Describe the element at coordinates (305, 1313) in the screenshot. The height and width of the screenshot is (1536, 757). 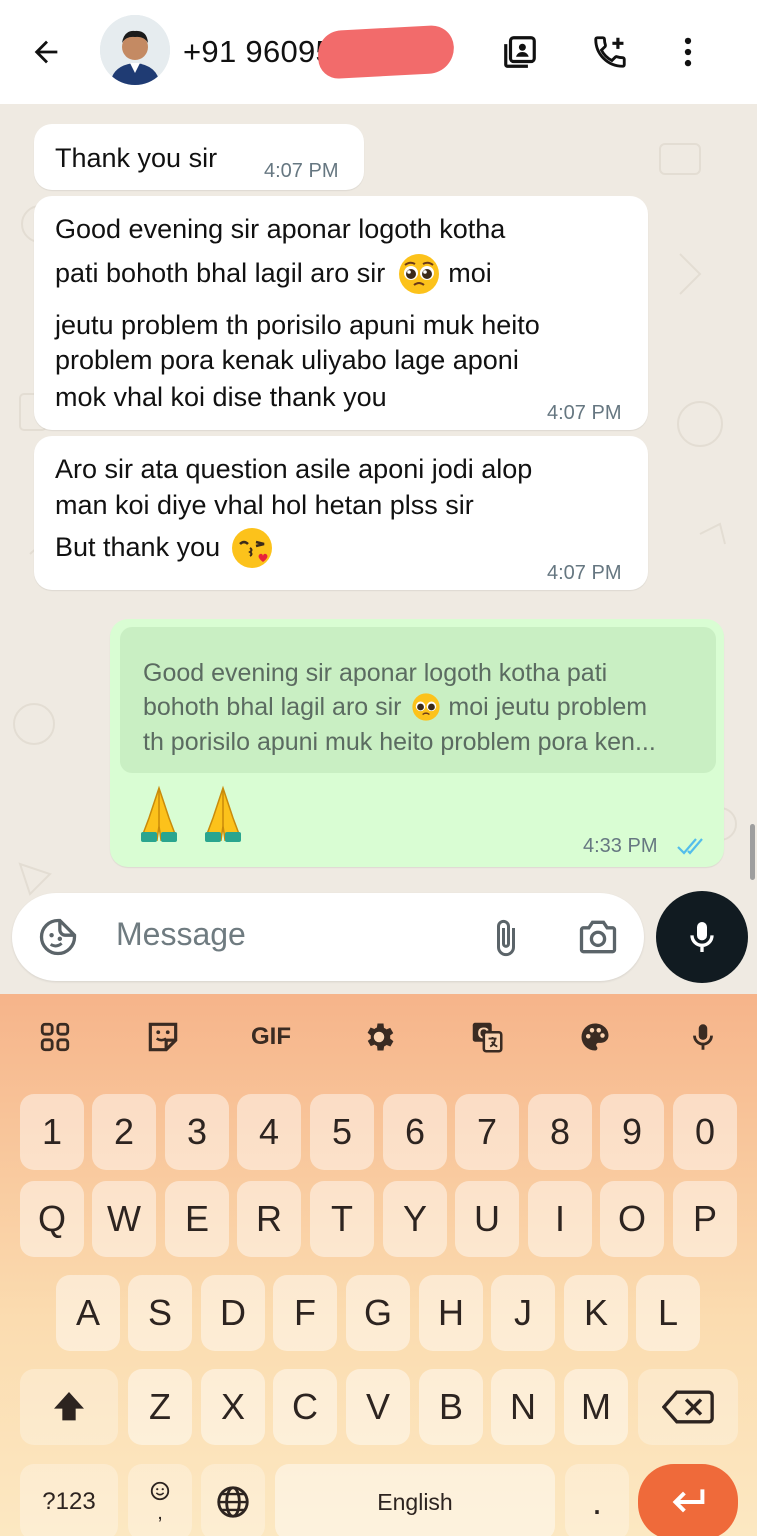
I see `key-f: F` at that location.